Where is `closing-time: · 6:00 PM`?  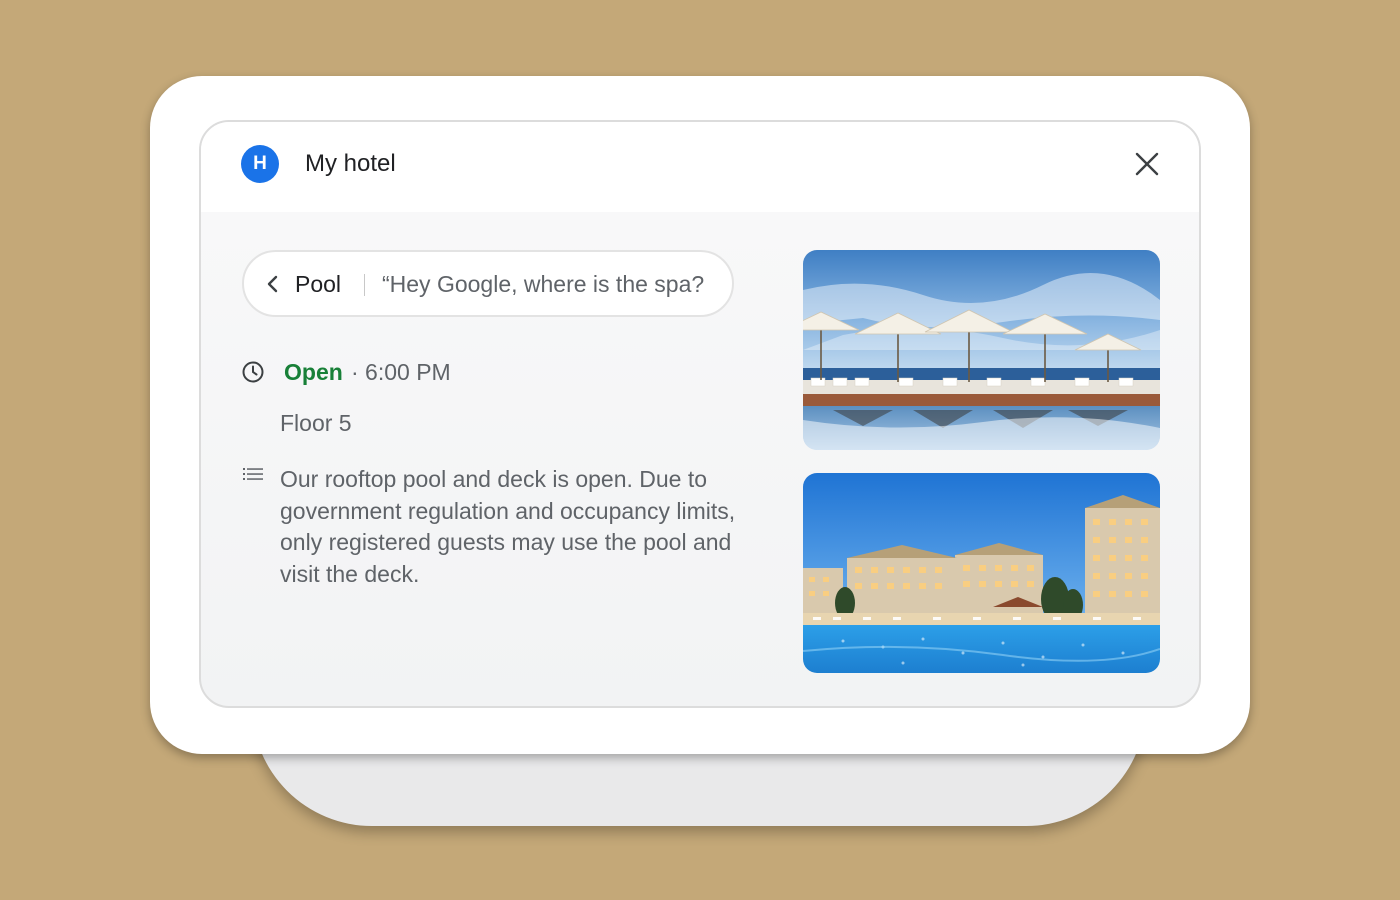
closing-time: · 6:00 PM is located at coordinates (401, 372).